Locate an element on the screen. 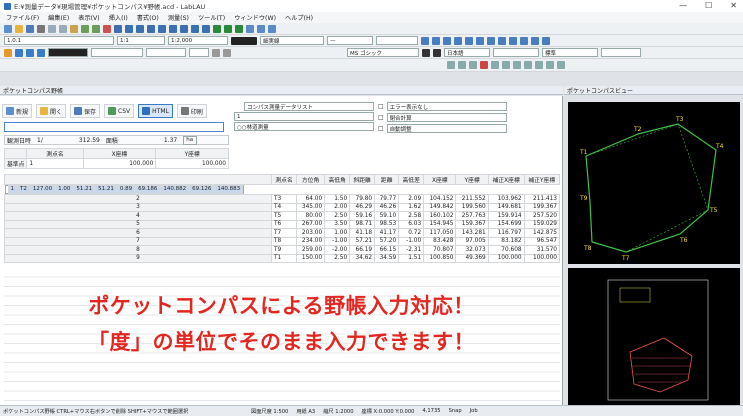 The width and height of the screenshot is (743, 416). lineweight-select is located at coordinates (397, 40).